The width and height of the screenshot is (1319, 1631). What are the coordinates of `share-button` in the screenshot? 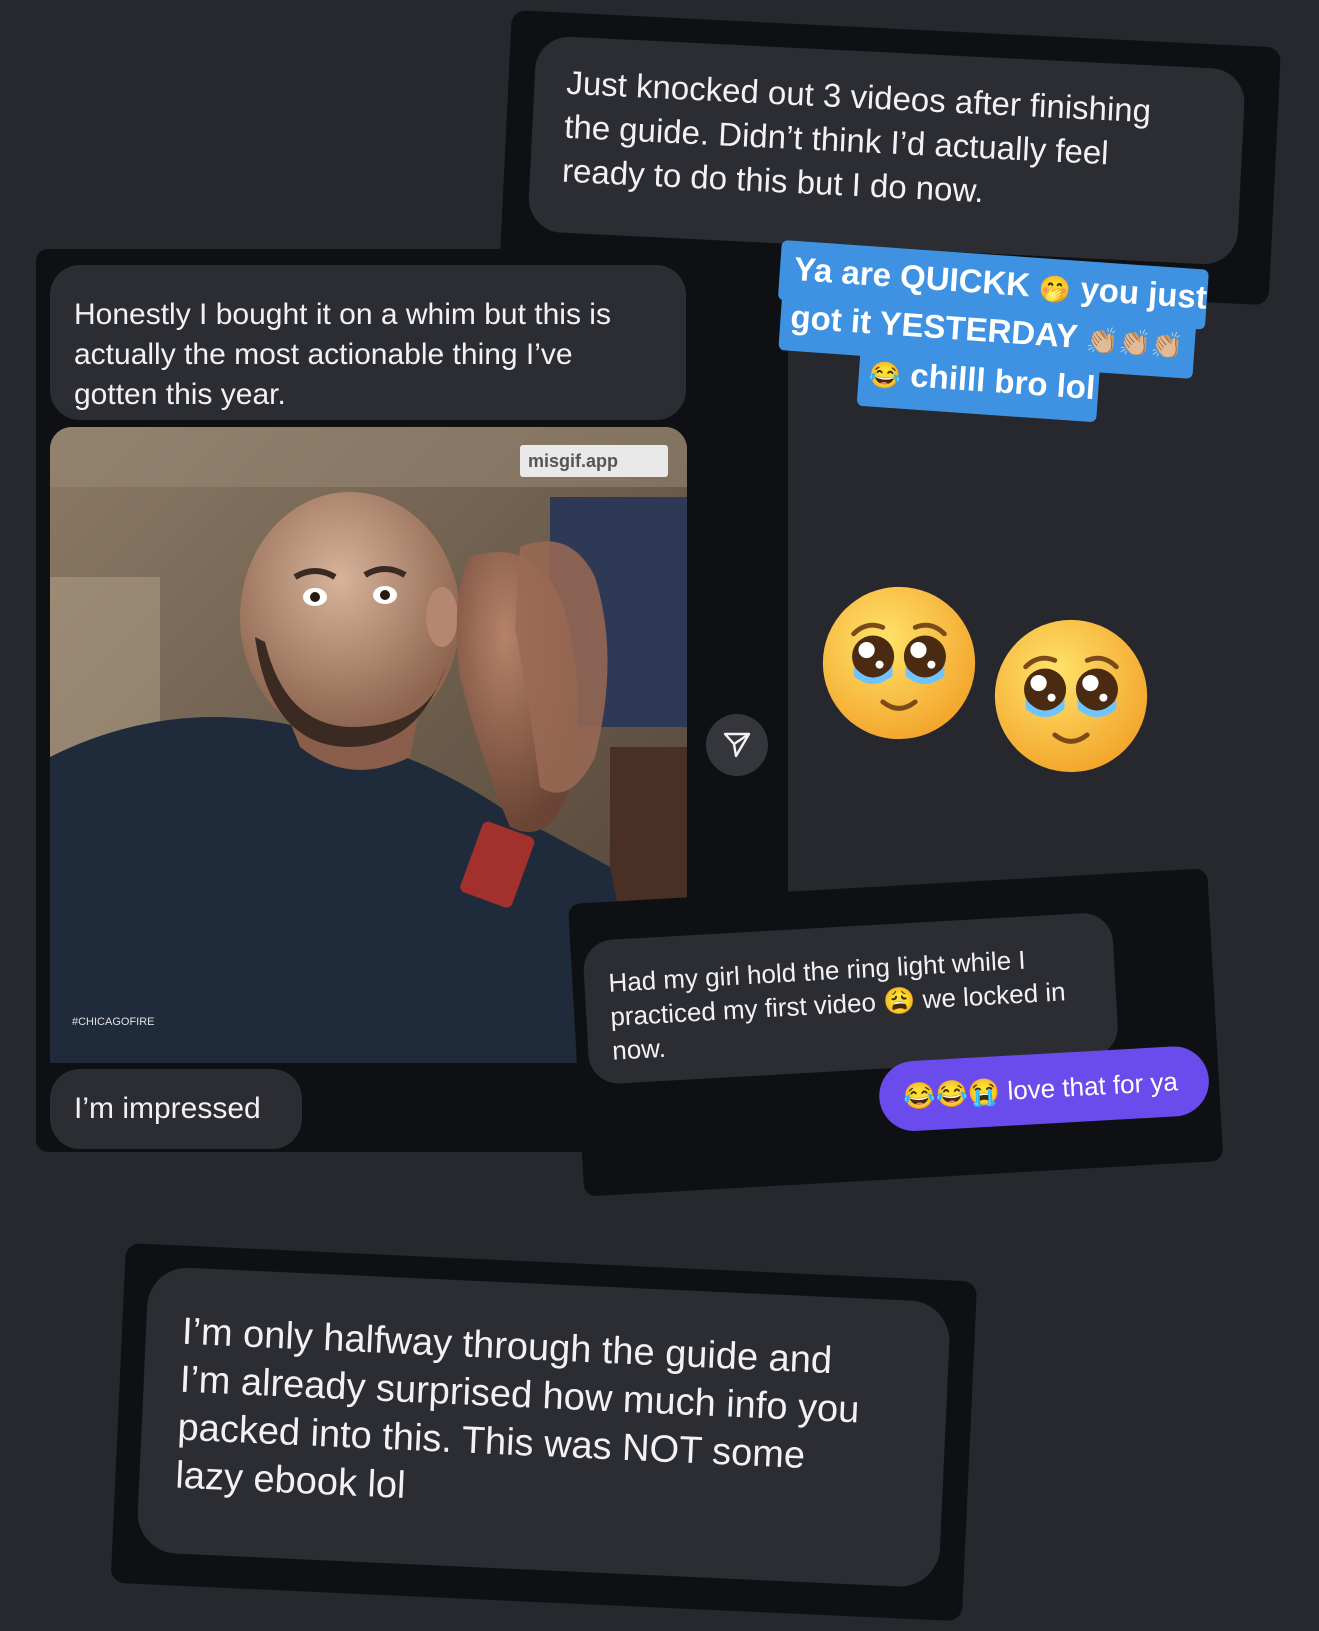 It's located at (737, 745).